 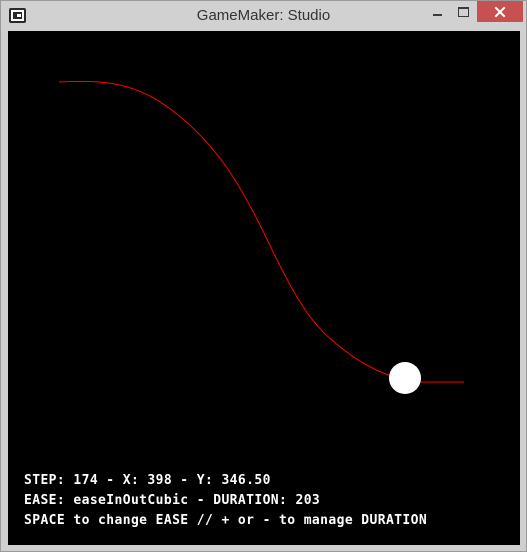 What do you see at coordinates (172, 500) in the screenshot?
I see `hud-ease-readout: EASE: easeInOutCubic - DURATION: 203` at bounding box center [172, 500].